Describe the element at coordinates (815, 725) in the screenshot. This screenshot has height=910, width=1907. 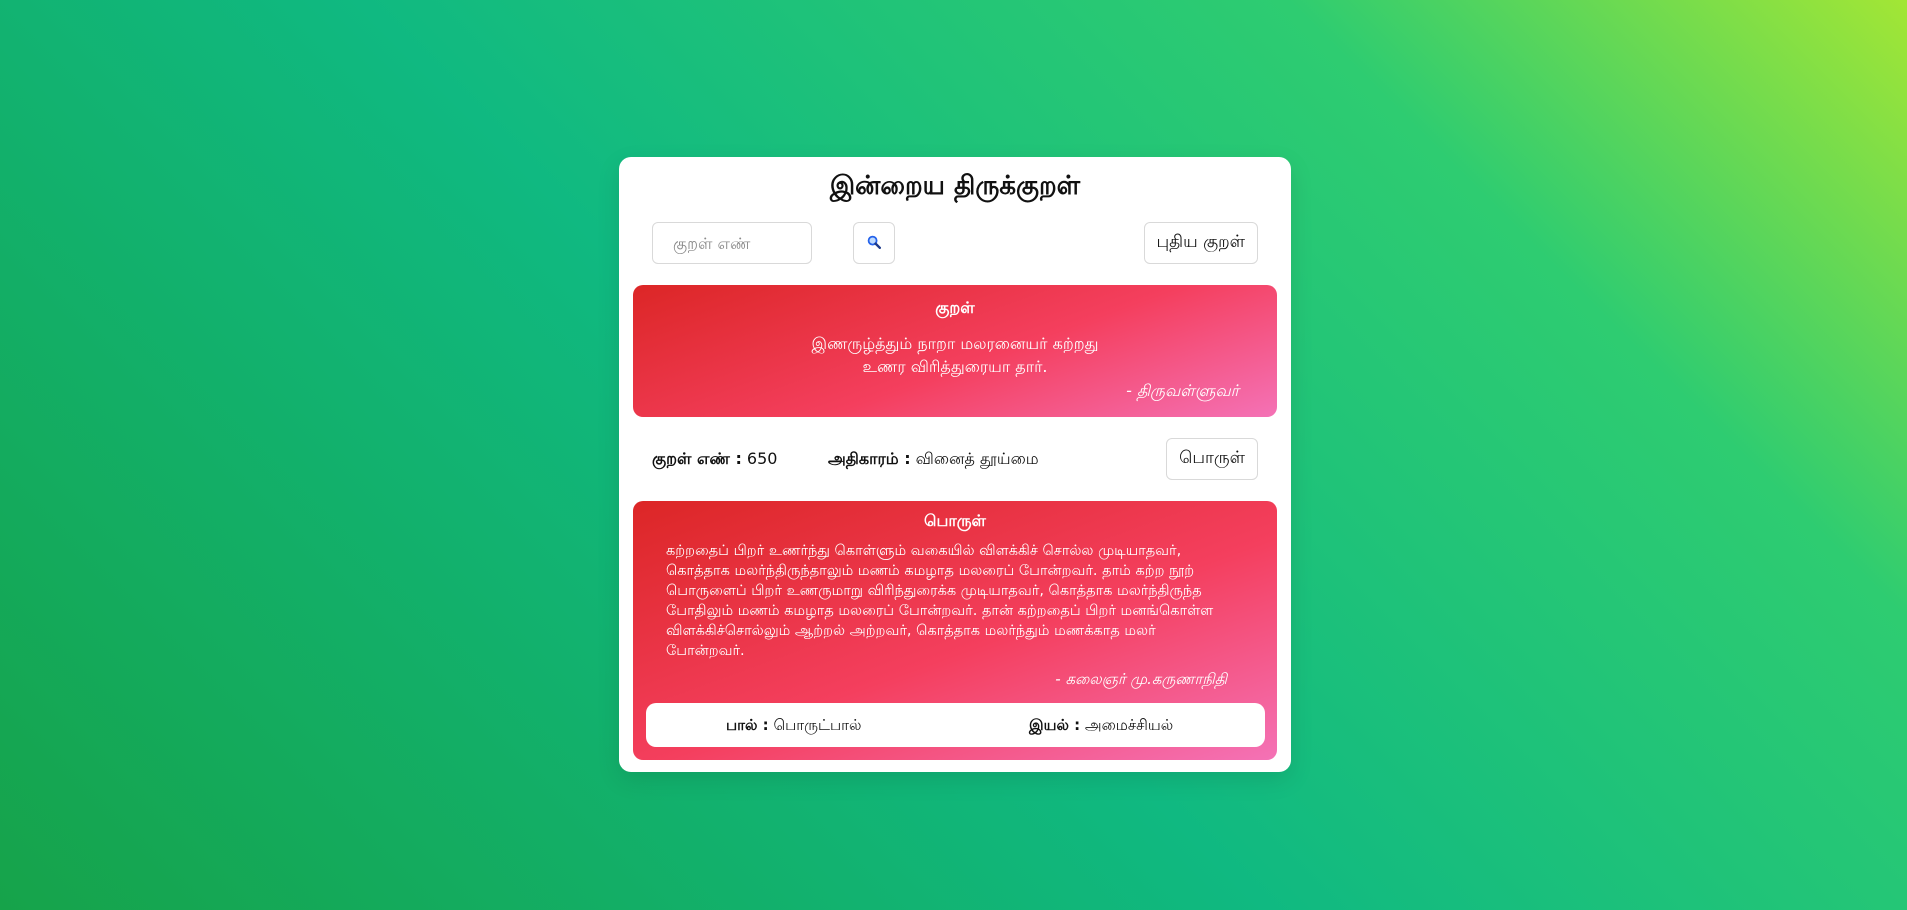
I see `paal-value: பொருட்பால்` at that location.